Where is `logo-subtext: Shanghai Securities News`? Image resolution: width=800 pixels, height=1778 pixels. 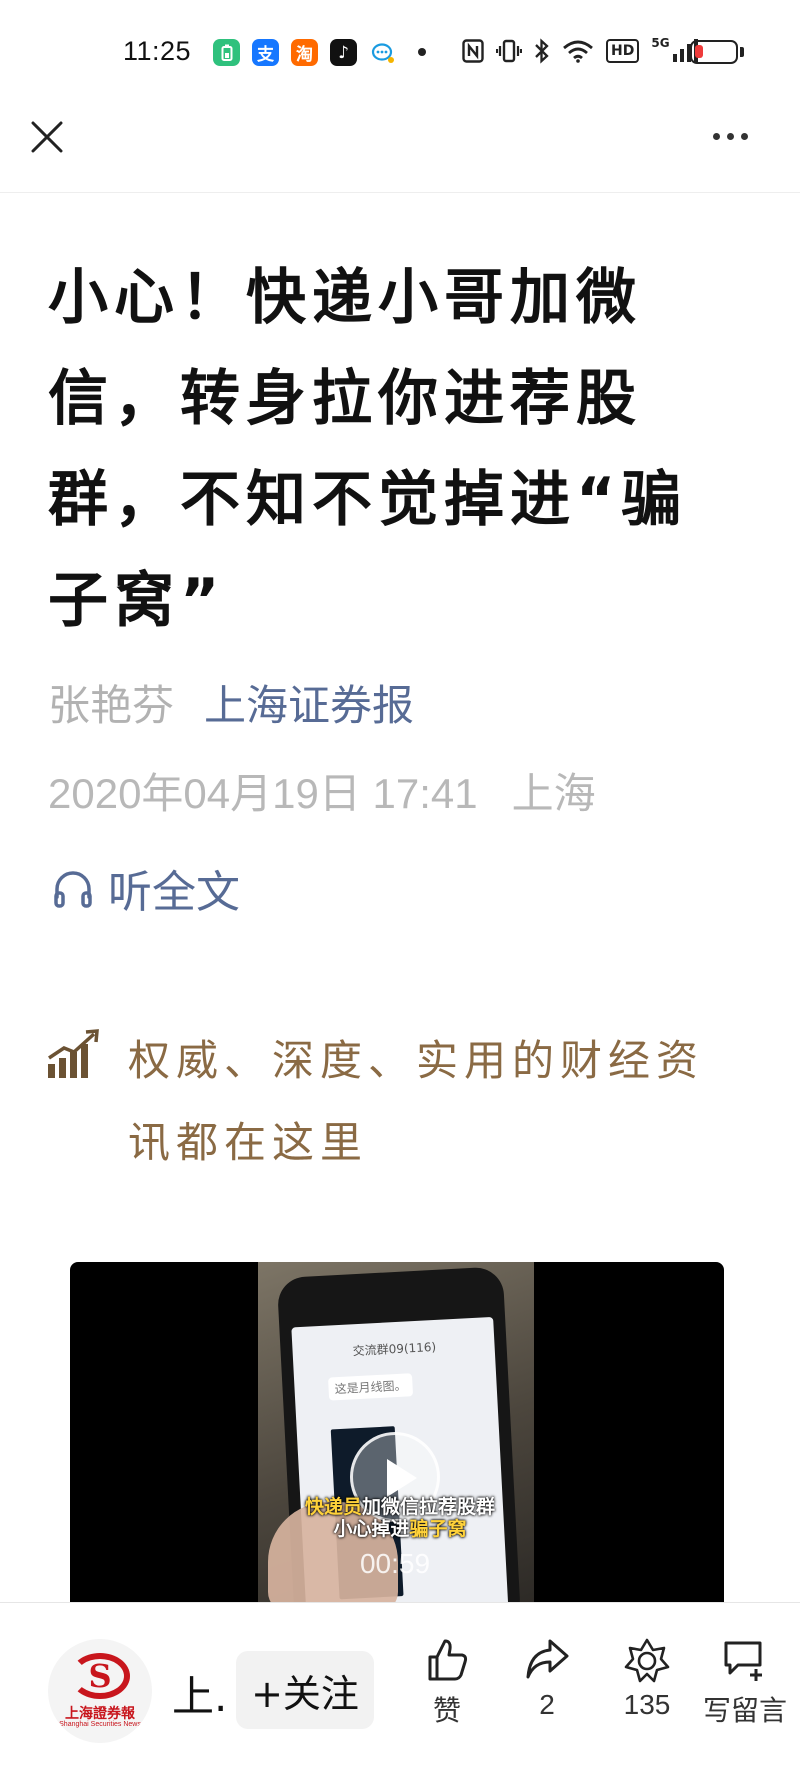
logo-subtext: Shanghai Securities News is located at coordinates (100, 1724).